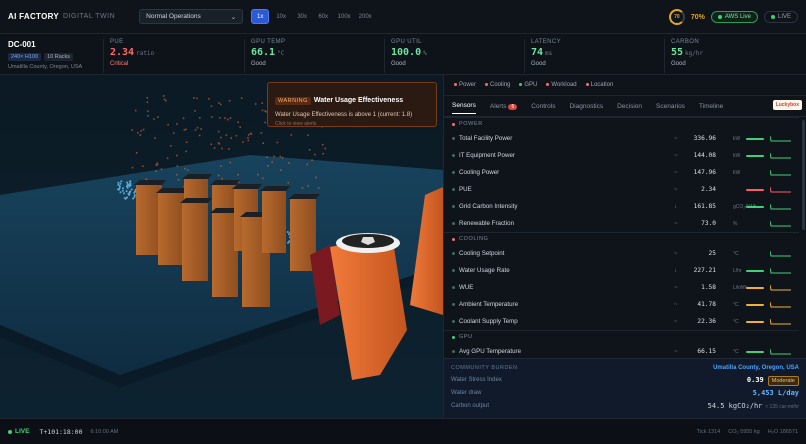 This screenshot has height=444, width=806. I want to click on speed-button-1x: 1x, so click(260, 16).